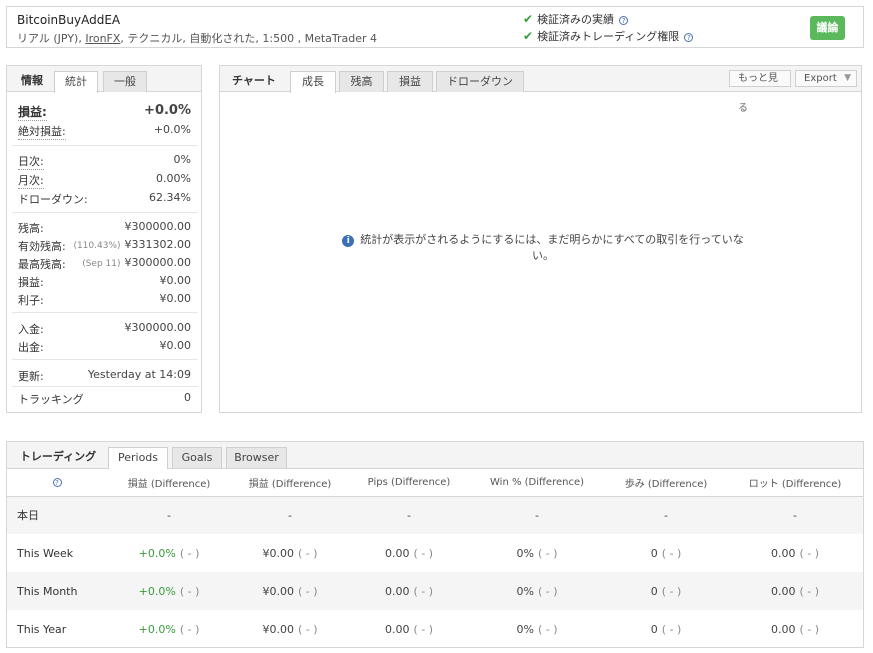  I want to click on tab-trading-heading: トレーディング, so click(58, 456).